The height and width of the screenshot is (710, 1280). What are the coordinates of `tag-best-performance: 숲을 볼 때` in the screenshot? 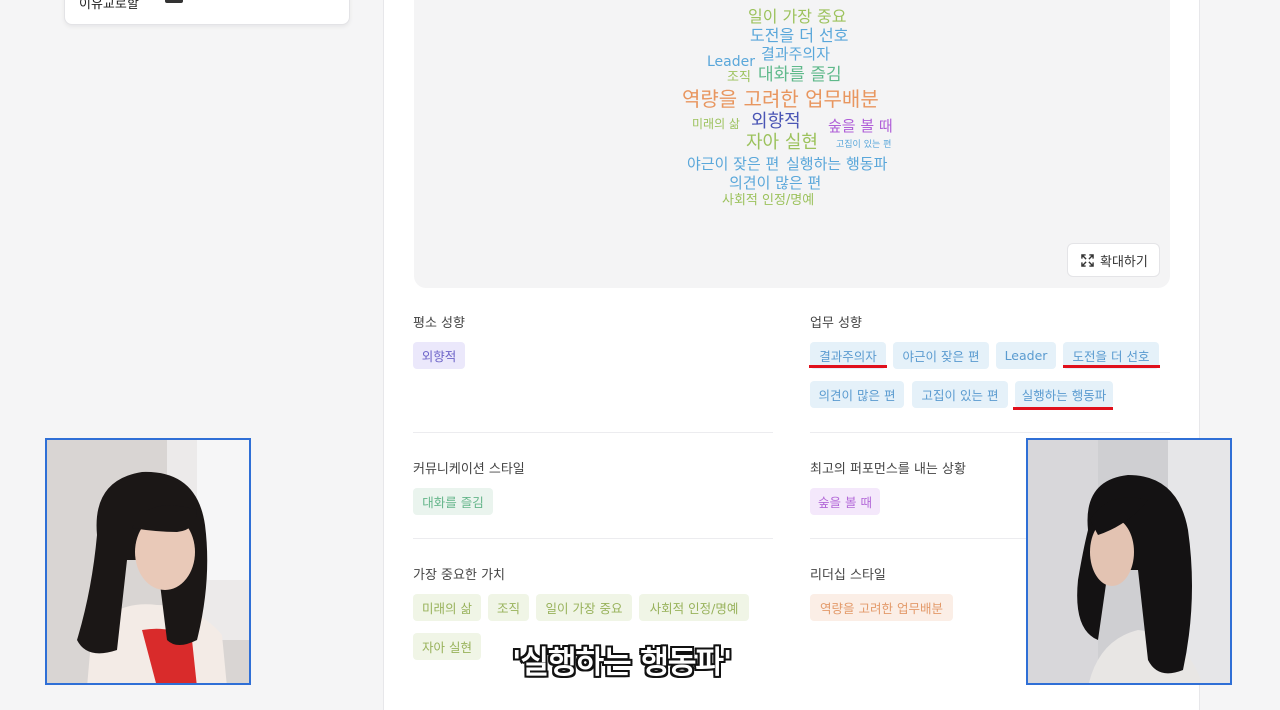 It's located at (845, 501).